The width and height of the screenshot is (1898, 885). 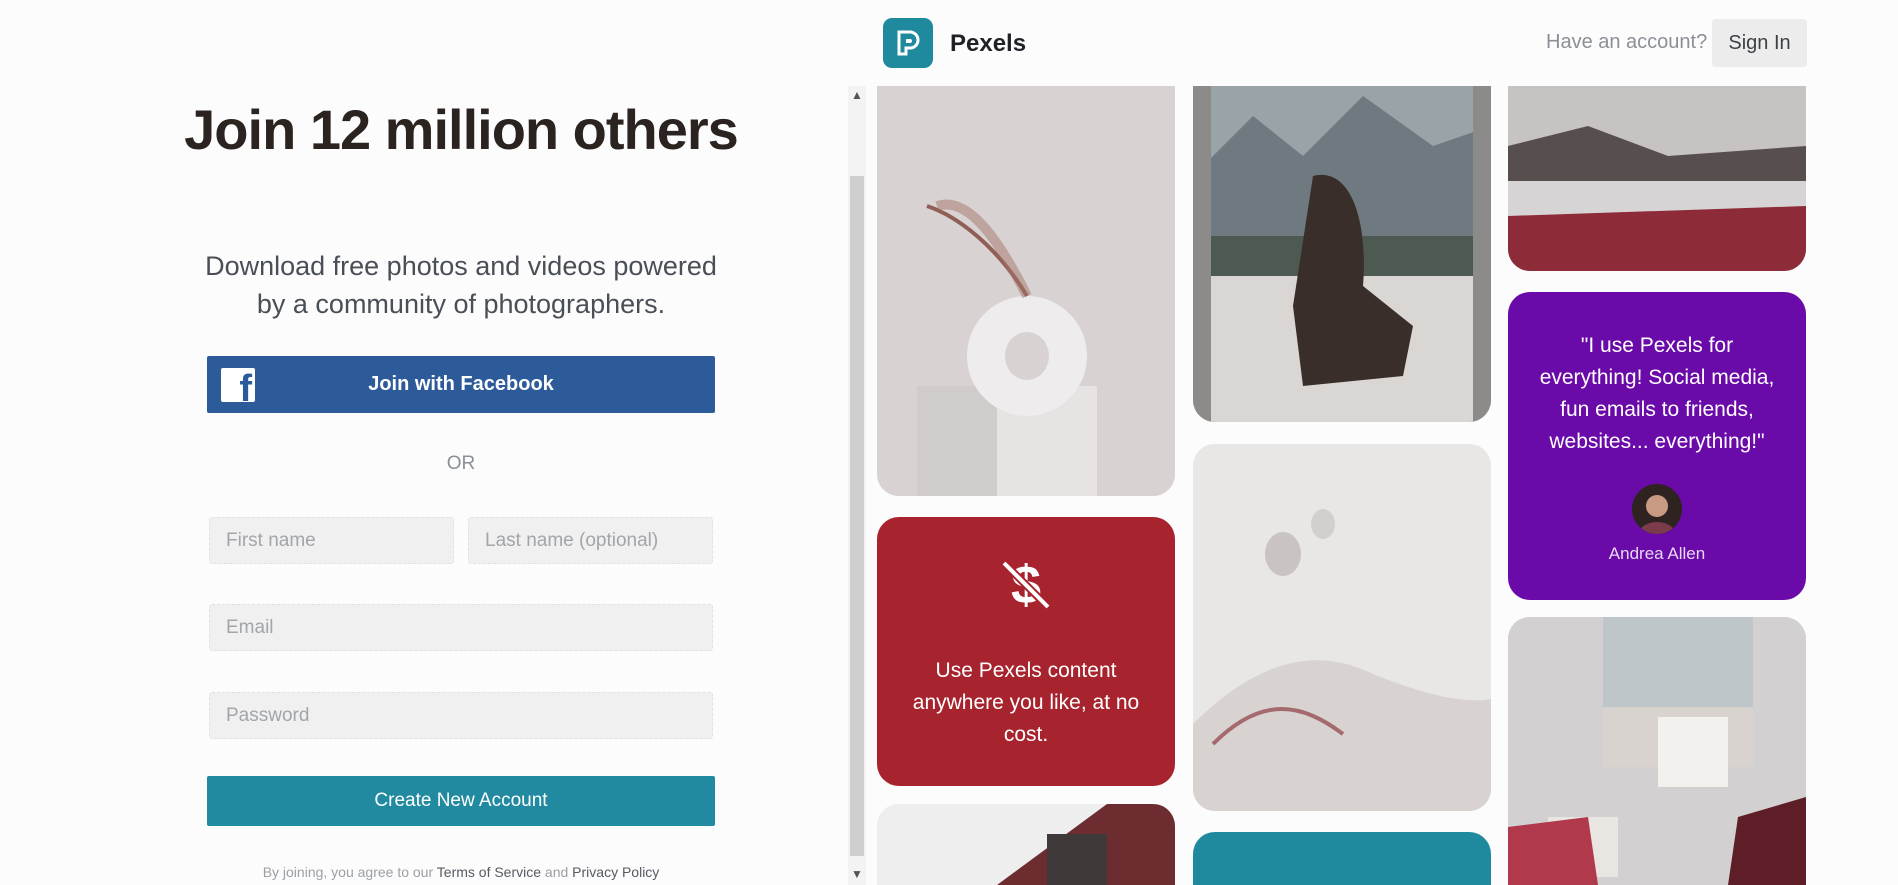 I want to click on join-facebook-button: f Join with Facebook, so click(x=461, y=384).